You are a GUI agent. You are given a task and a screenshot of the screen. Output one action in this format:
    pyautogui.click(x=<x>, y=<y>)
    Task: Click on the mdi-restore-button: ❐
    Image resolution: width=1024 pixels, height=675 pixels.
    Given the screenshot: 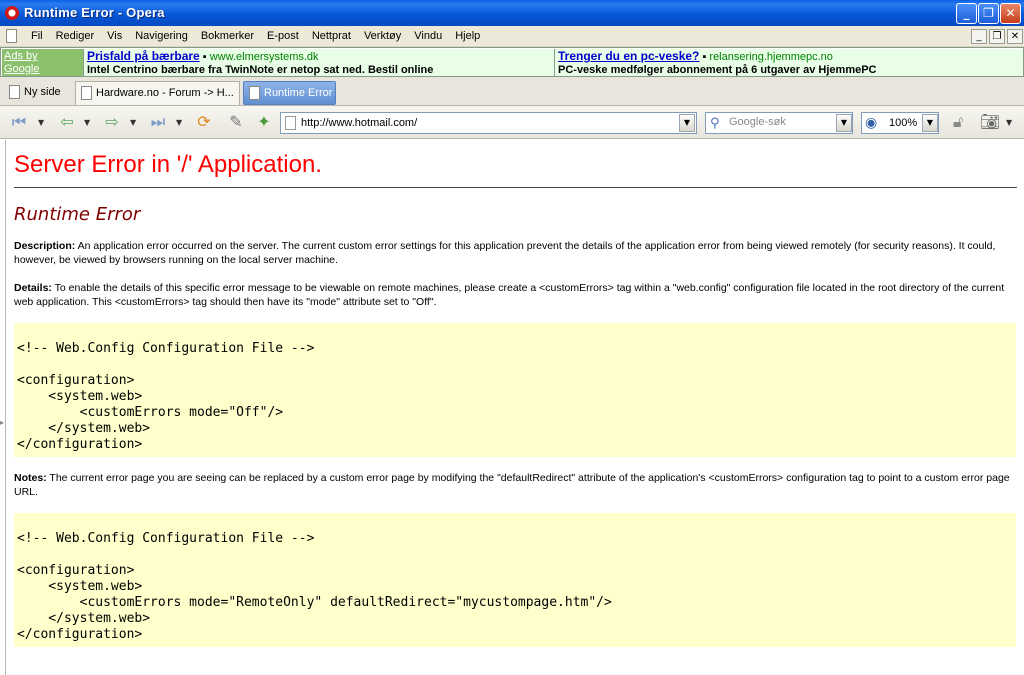 What is the action you would take?
    pyautogui.click(x=997, y=36)
    